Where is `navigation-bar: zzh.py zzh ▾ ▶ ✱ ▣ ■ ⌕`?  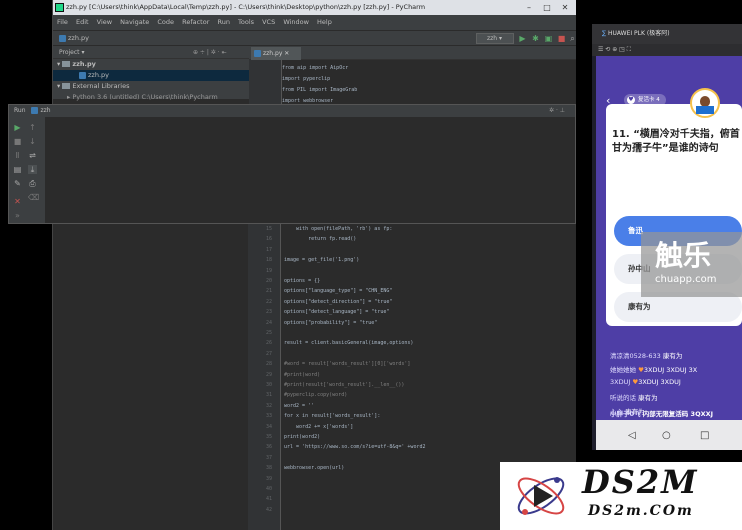
navigation-bar: zzh.py zzh ▾ ▶ ✱ ▣ ■ ⌕ is located at coordinates (314, 38).